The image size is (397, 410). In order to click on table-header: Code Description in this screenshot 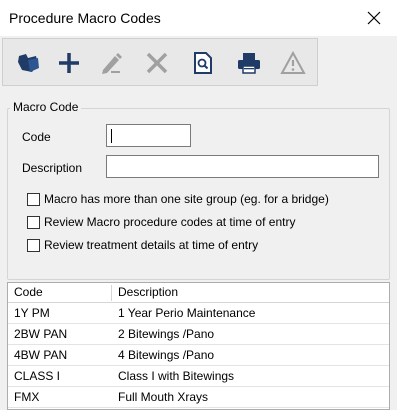, I will do `click(198, 293)`.